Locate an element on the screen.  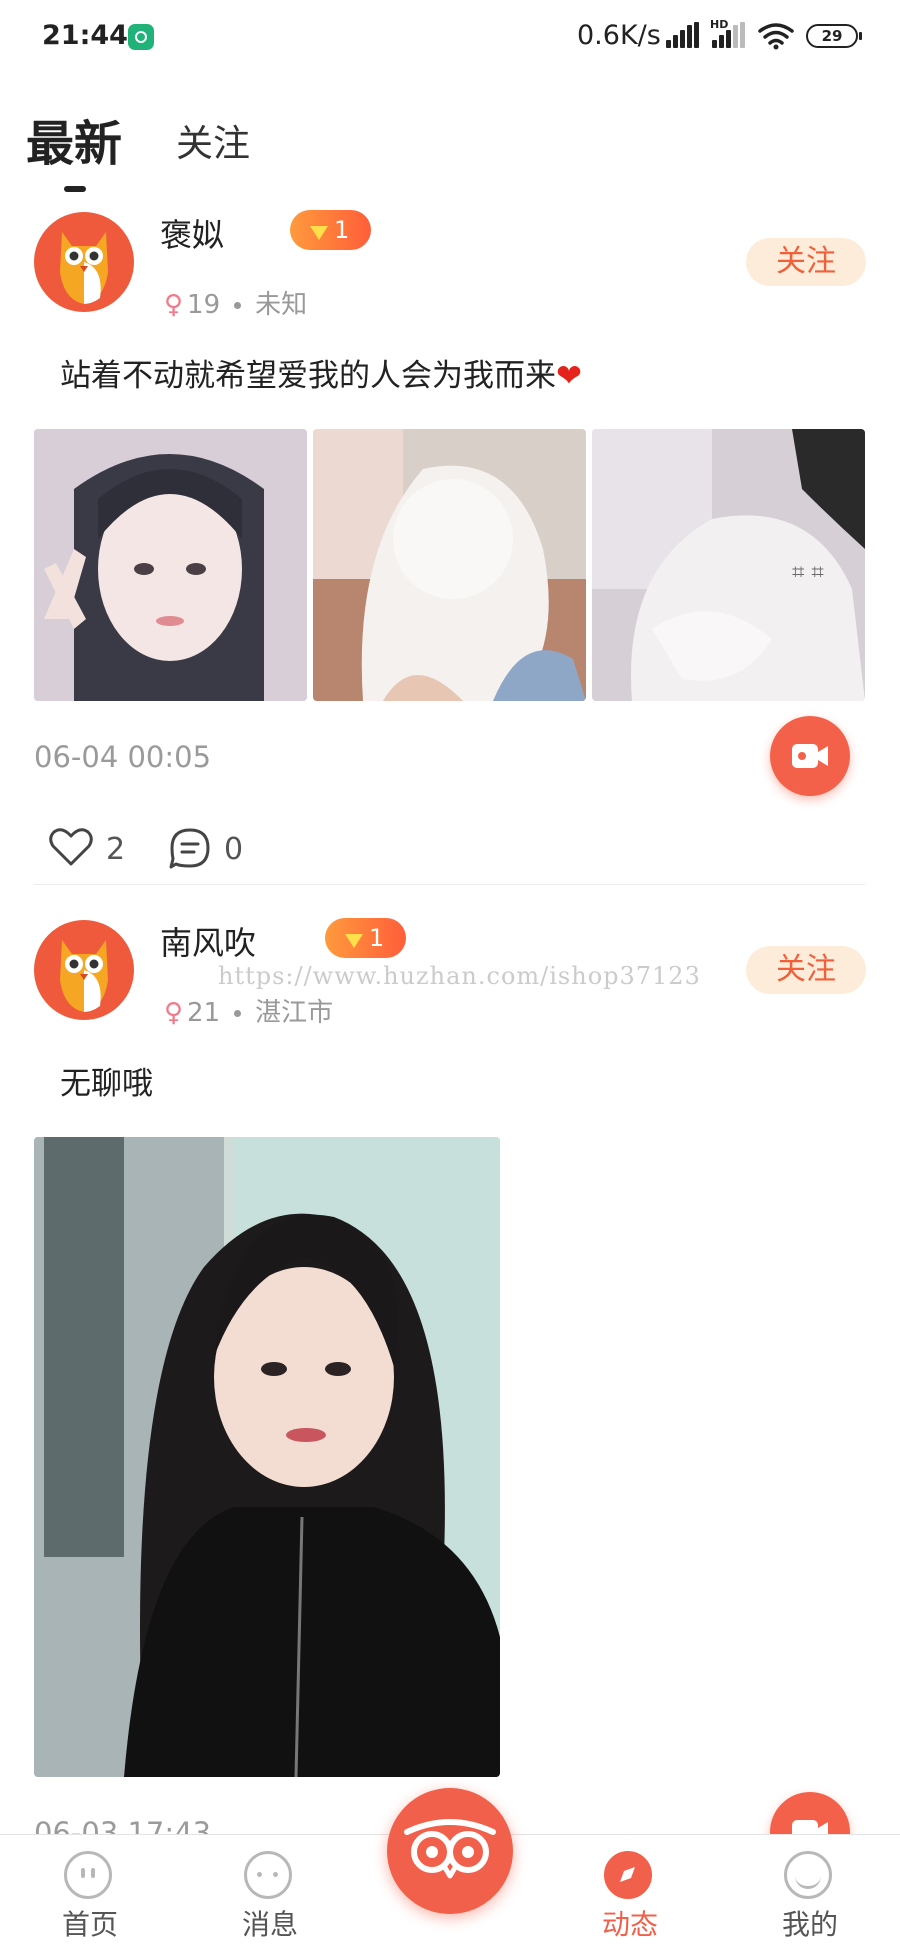
nav-messages-label: 消息 is located at coordinates (269, 1924).